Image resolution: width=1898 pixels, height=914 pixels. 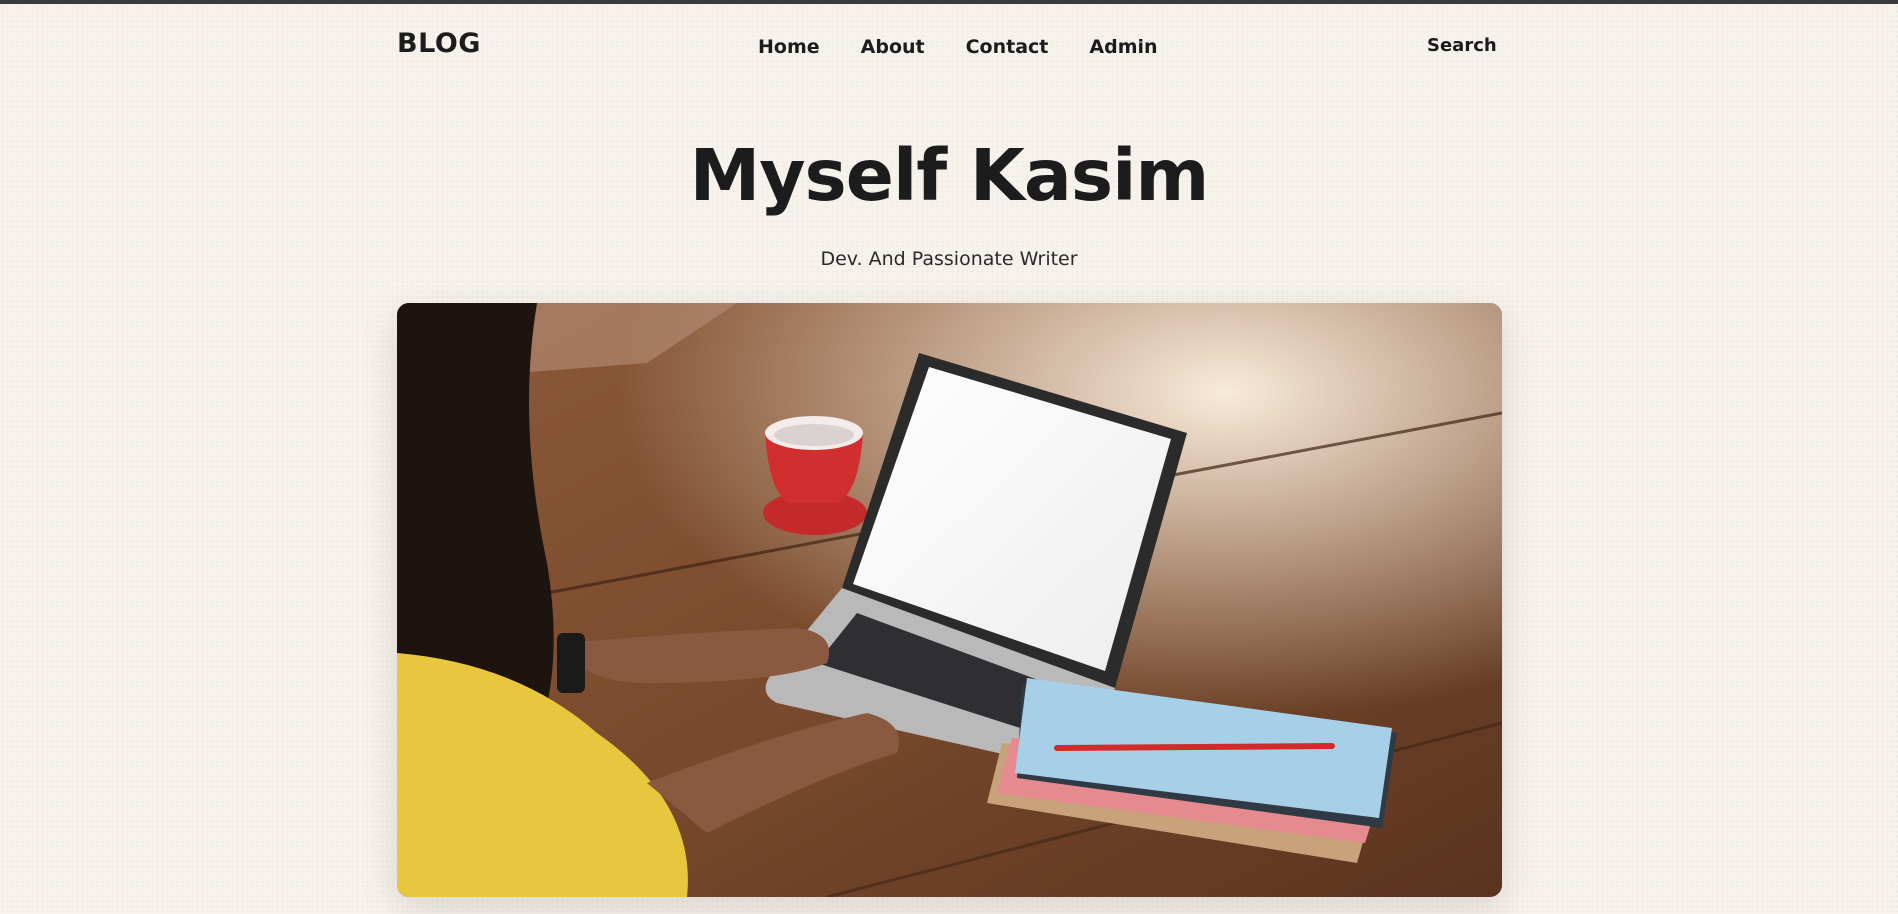 I want to click on site-header: BLOG Home About Contact Admin Search, so click(x=949, y=48).